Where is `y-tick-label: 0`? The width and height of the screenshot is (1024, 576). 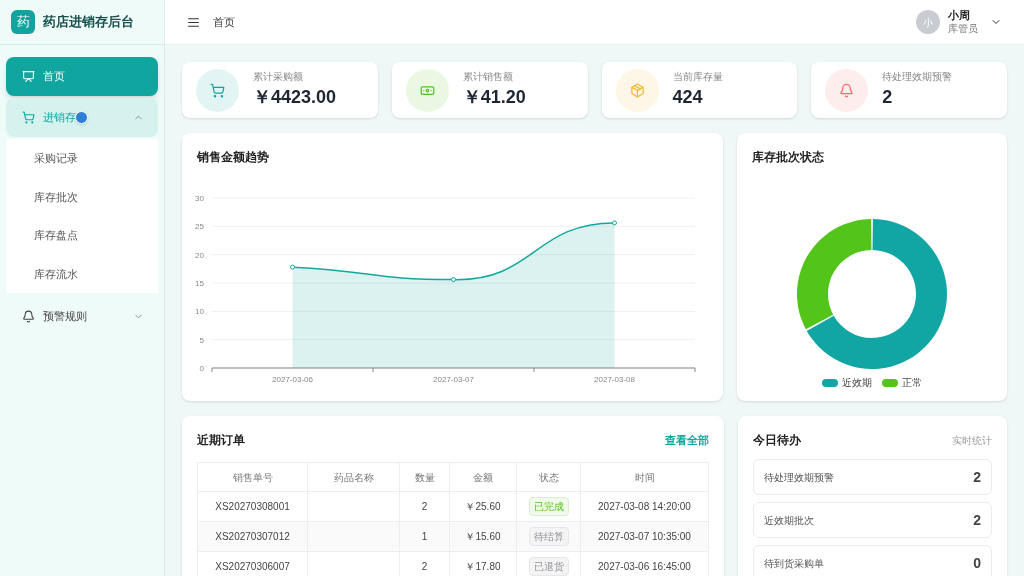
y-tick-label: 0 is located at coordinates (201, 368).